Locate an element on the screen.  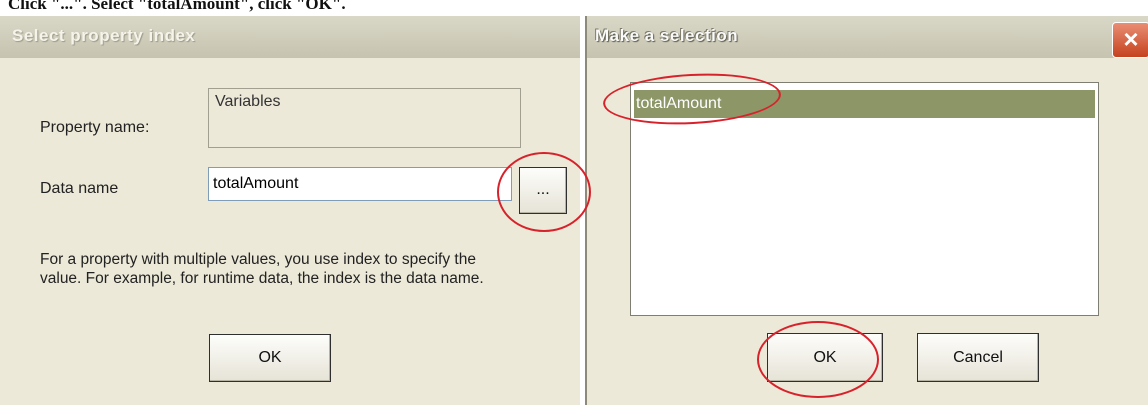
cancel-button: Cancel is located at coordinates (978, 357).